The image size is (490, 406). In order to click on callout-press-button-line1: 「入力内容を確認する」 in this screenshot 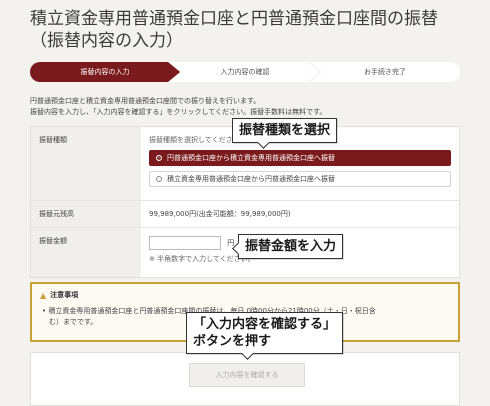, I will do `click(265, 324)`.